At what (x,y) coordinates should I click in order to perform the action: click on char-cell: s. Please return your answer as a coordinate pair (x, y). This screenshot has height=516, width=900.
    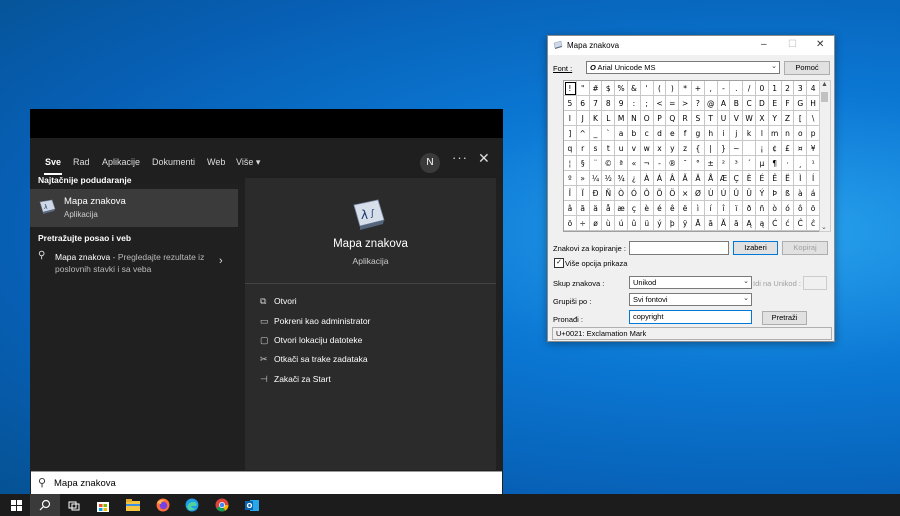
    Looking at the image, I should click on (596, 148).